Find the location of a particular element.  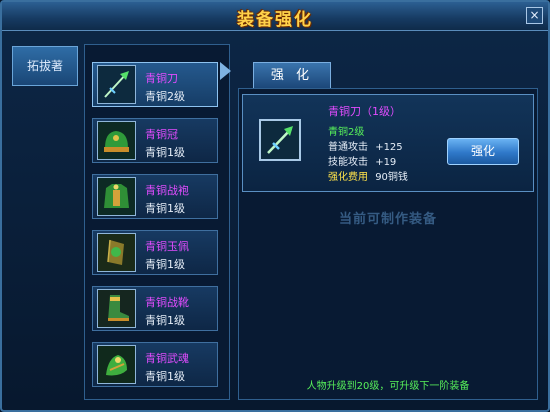

window-title: 装备强化 is located at coordinates (275, 20).